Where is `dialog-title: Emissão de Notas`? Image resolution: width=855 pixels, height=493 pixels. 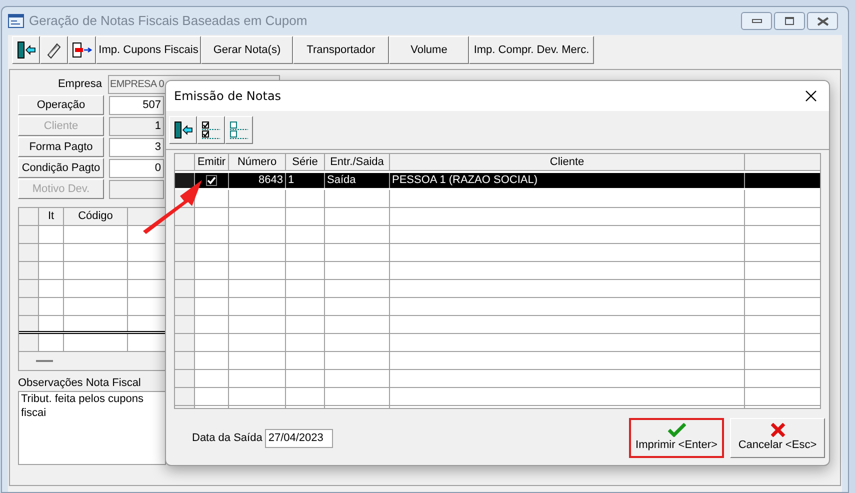 dialog-title: Emissão de Notas is located at coordinates (228, 96).